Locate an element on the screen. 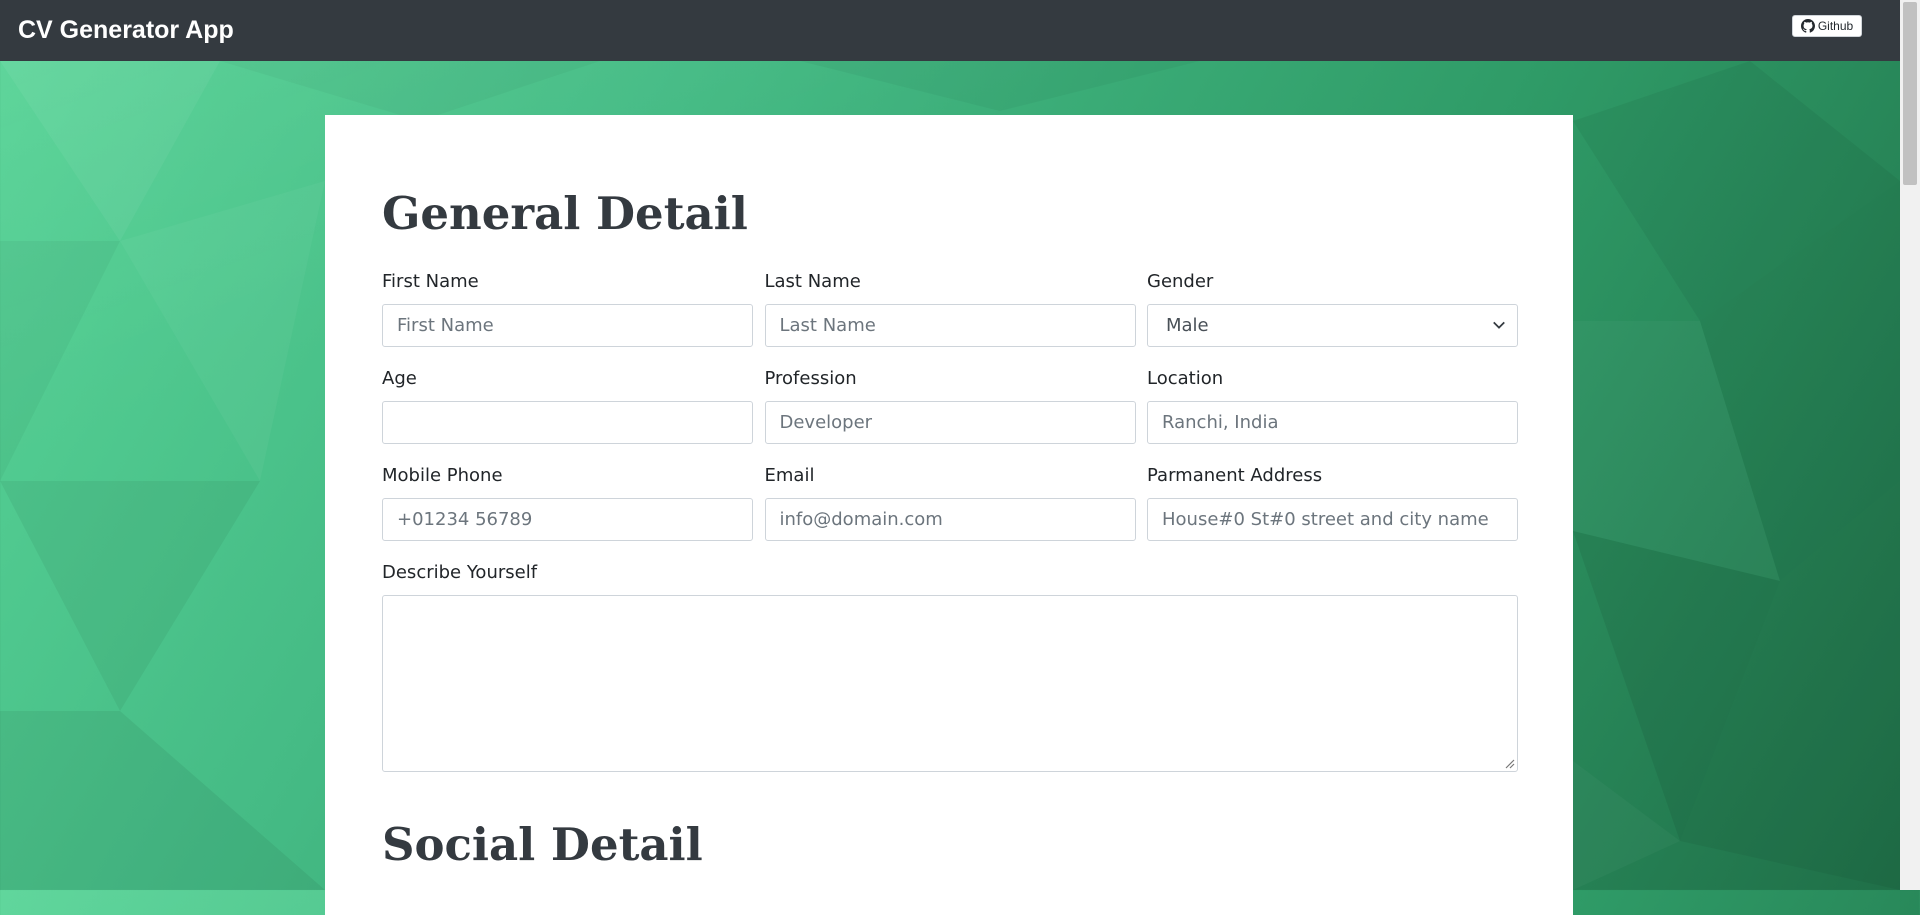  mobile-group: Mobile Phone is located at coordinates (567, 502).